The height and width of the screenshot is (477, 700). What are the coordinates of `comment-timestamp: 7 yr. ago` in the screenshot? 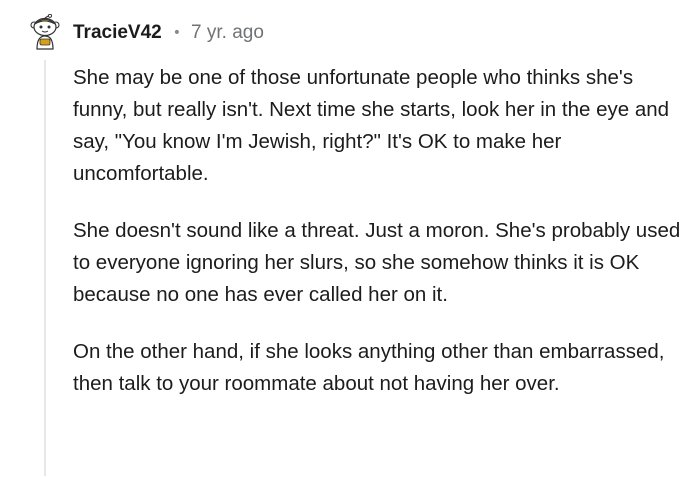 It's located at (227, 33).